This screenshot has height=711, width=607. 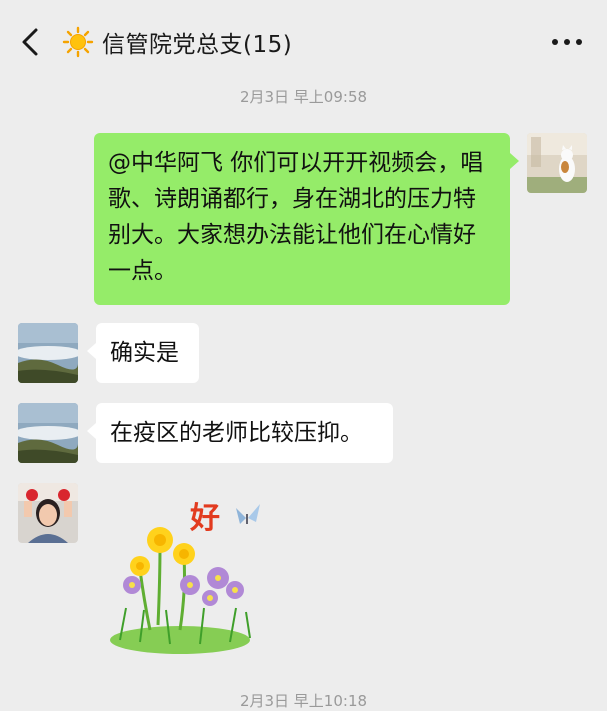 What do you see at coordinates (248, 514) in the screenshot?
I see `butterfly-icon` at bounding box center [248, 514].